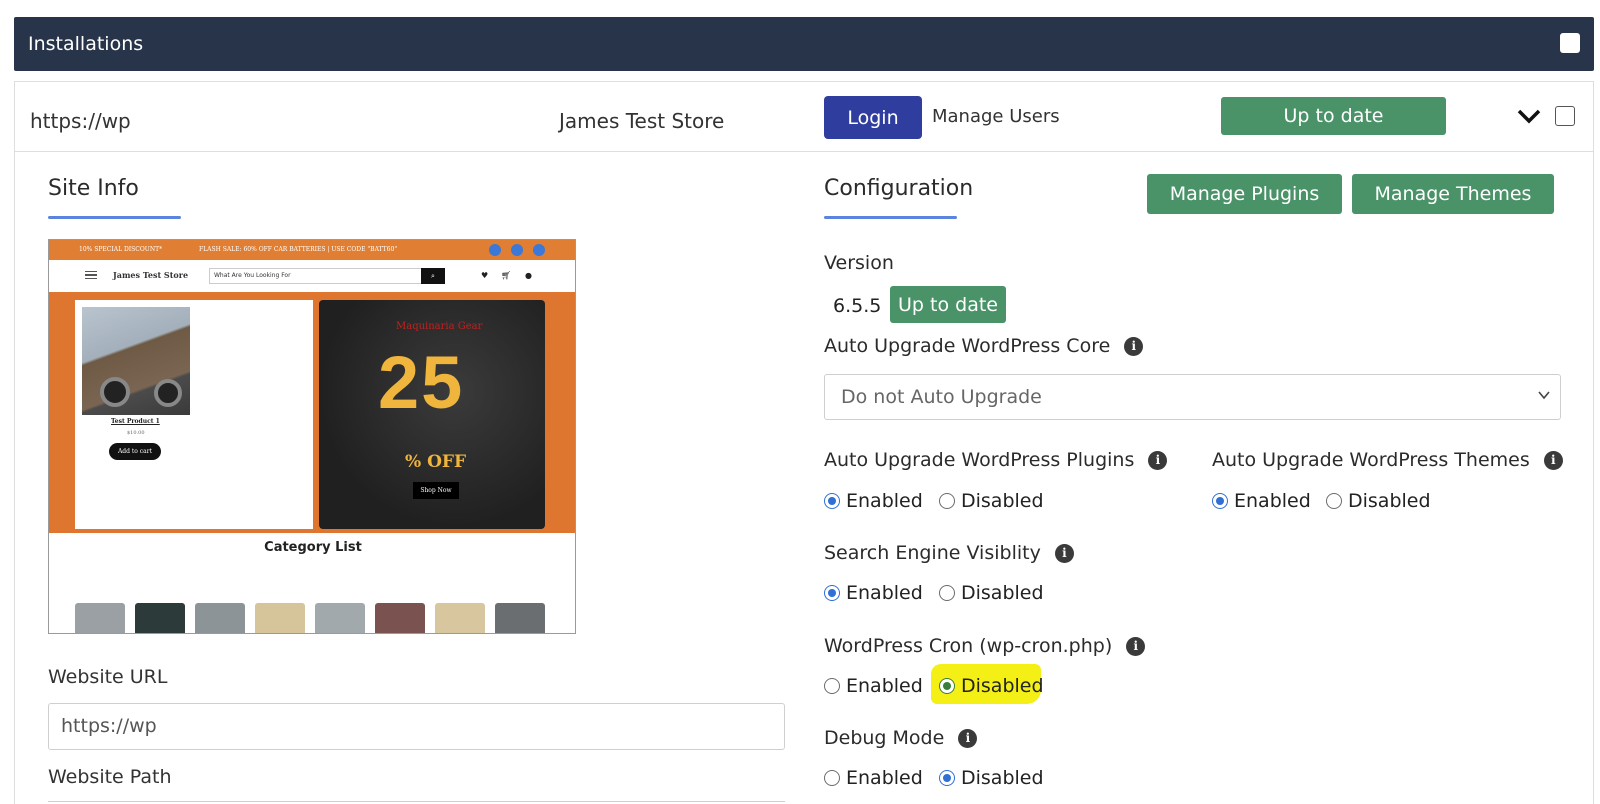  I want to click on facebook-icon, so click(495, 250).